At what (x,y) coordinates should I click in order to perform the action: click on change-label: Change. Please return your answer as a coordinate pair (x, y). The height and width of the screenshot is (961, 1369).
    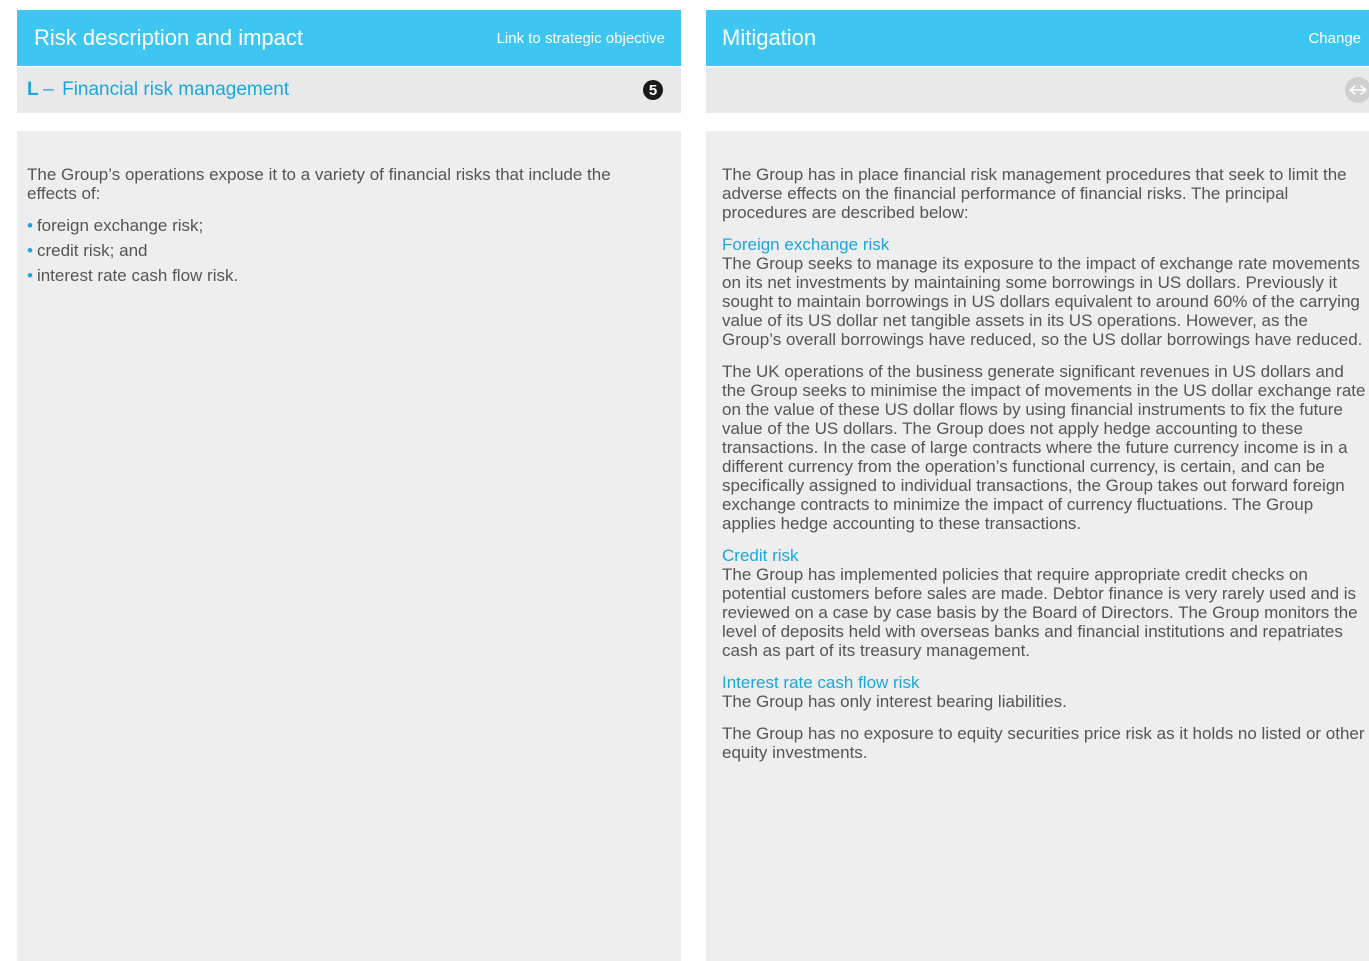
    Looking at the image, I should click on (1334, 38).